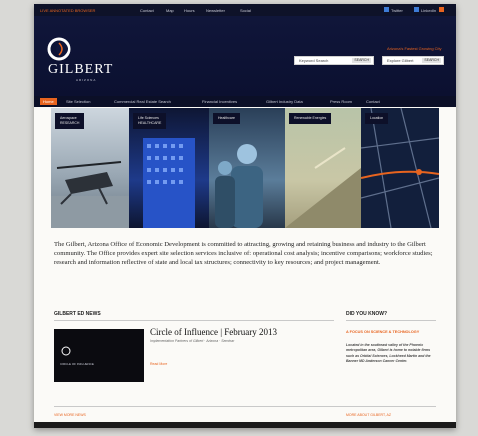  I want to click on hero-label-lifesciences: Life Sciences HEALTHCARE, so click(150, 121).